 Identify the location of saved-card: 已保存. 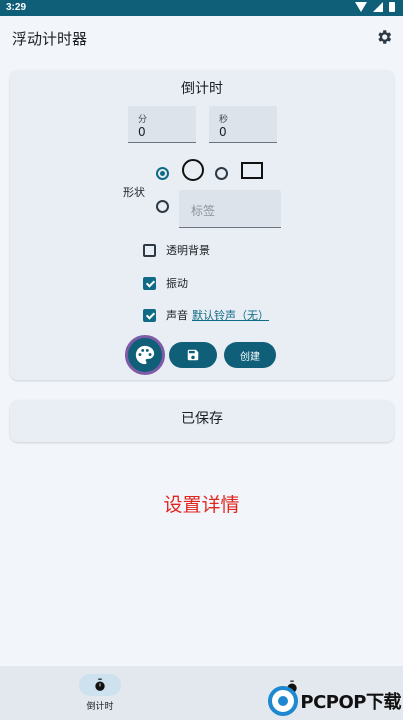
(202, 421).